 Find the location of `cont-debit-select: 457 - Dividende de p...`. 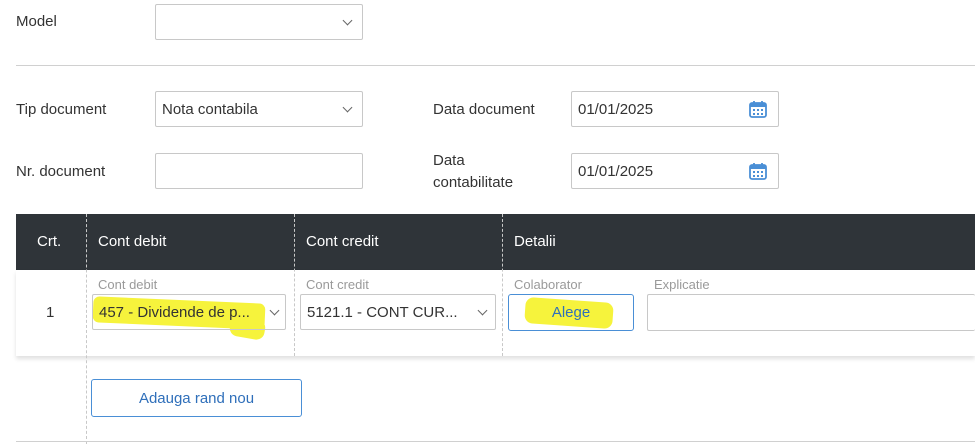

cont-debit-select: 457 - Dividende de p... is located at coordinates (189, 312).